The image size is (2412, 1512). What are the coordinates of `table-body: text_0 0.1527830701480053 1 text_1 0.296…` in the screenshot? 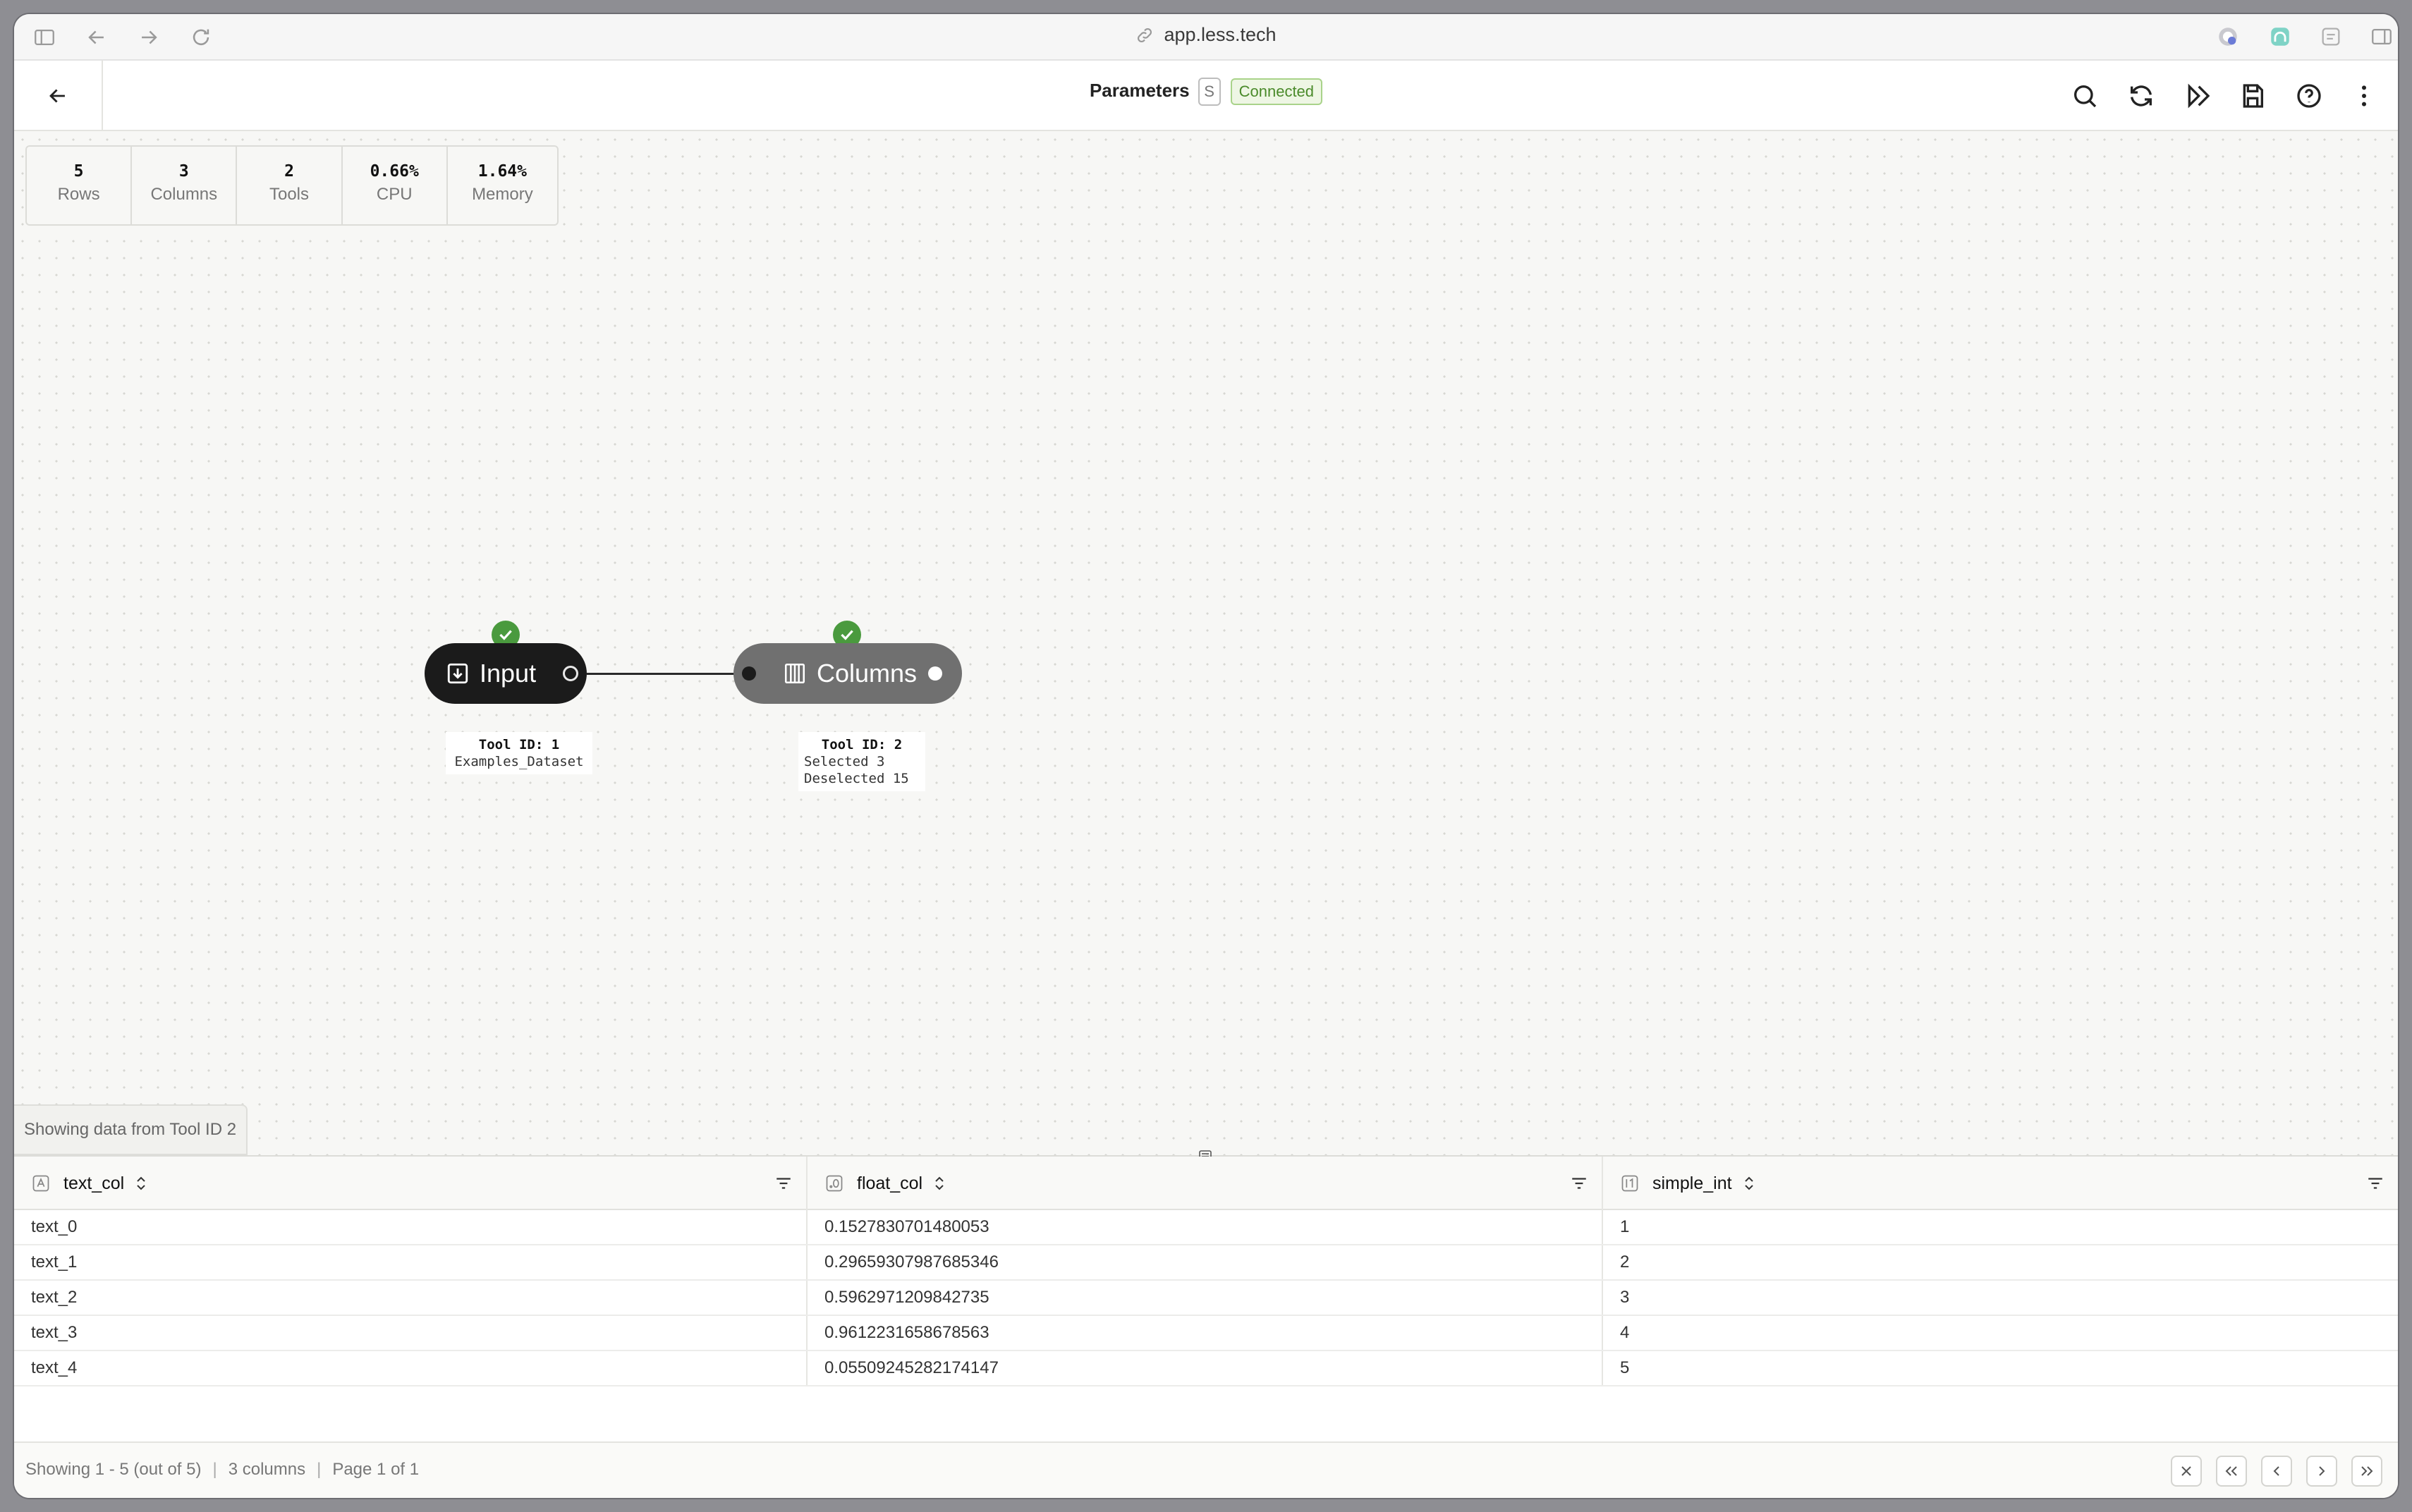 It's located at (1206, 1298).